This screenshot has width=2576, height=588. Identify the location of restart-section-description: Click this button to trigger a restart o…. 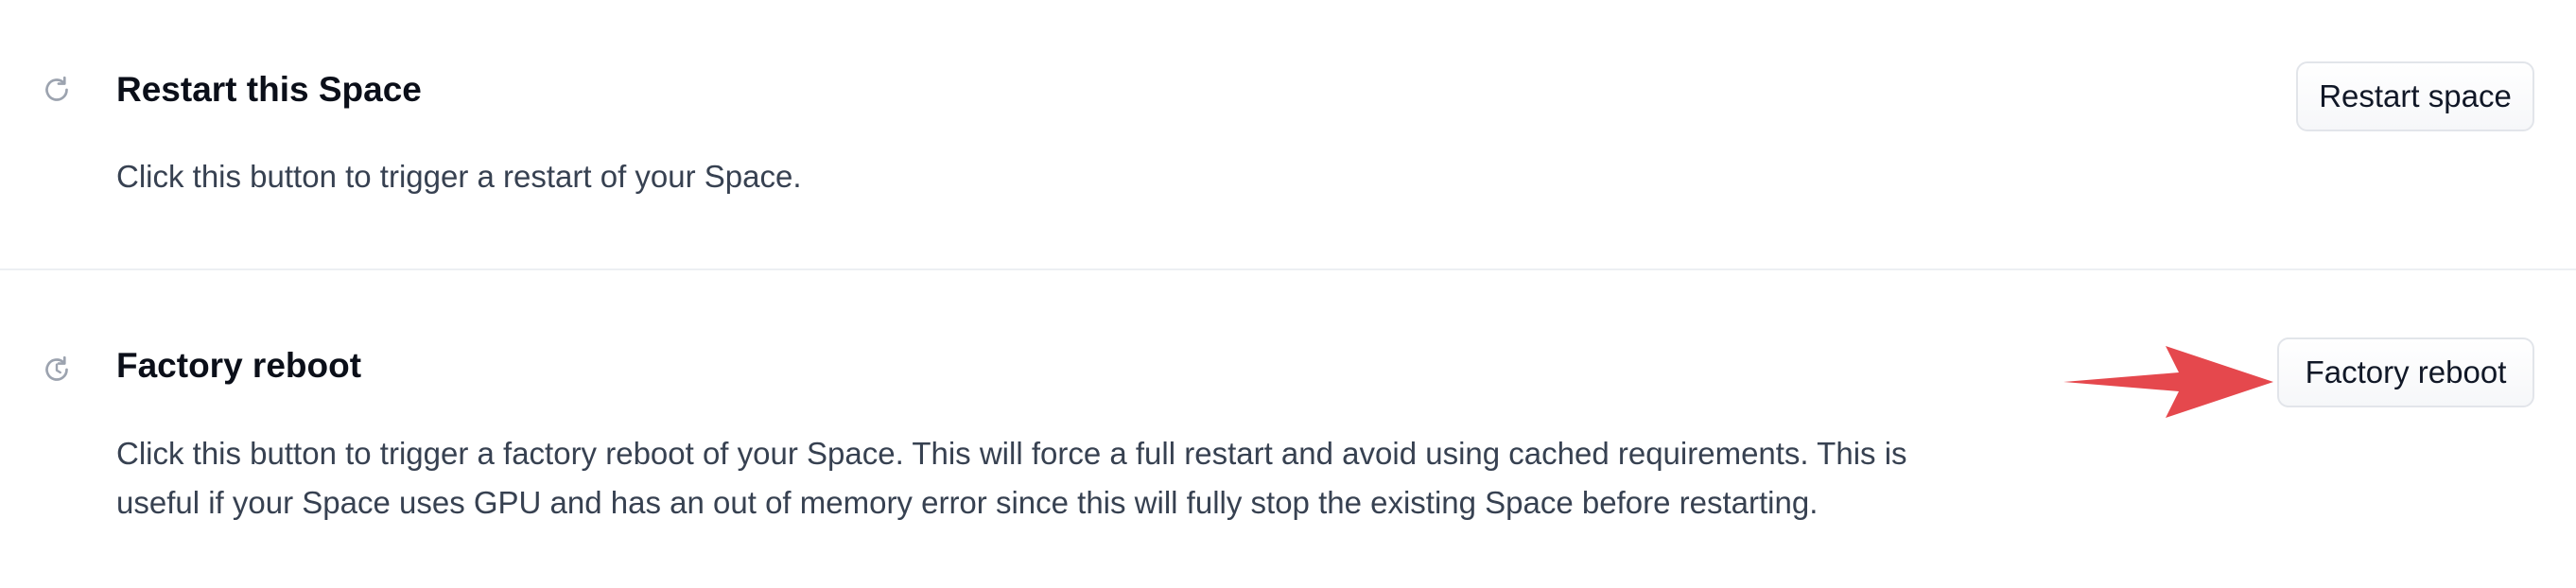
(459, 176).